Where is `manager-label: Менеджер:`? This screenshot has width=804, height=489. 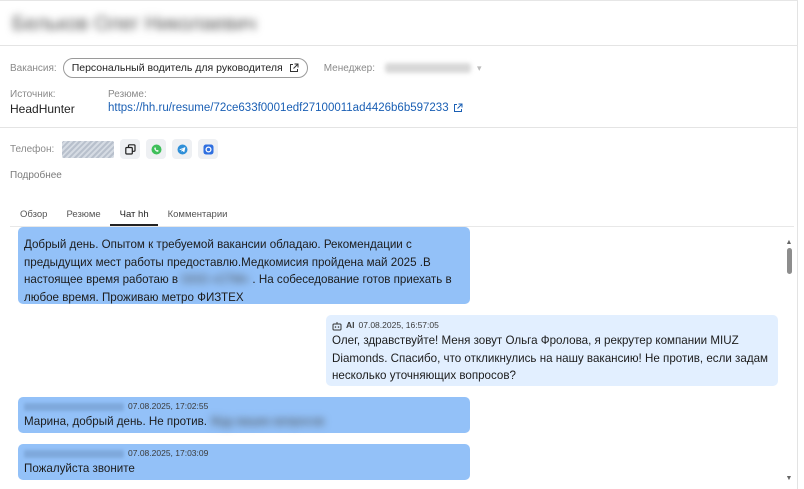
manager-label: Менеджер: is located at coordinates (349, 68).